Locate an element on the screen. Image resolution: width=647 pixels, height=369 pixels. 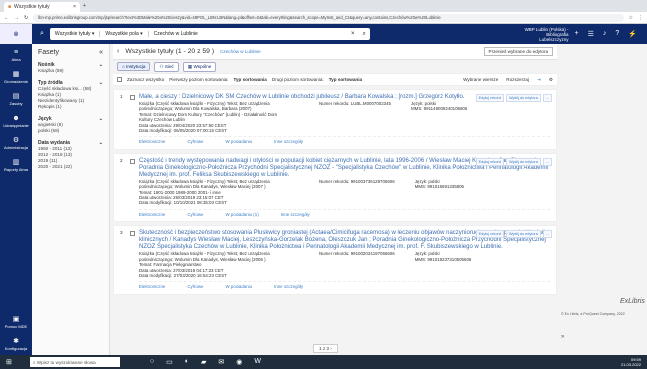
nav-zasoby: ▤ Zasoby is located at coordinates (16, 99).